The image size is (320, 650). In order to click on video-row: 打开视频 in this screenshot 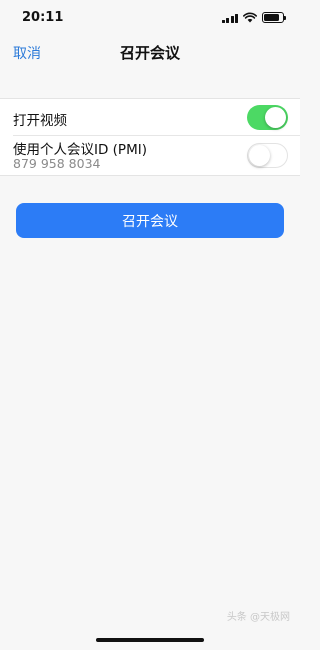, I will do `click(150, 117)`.